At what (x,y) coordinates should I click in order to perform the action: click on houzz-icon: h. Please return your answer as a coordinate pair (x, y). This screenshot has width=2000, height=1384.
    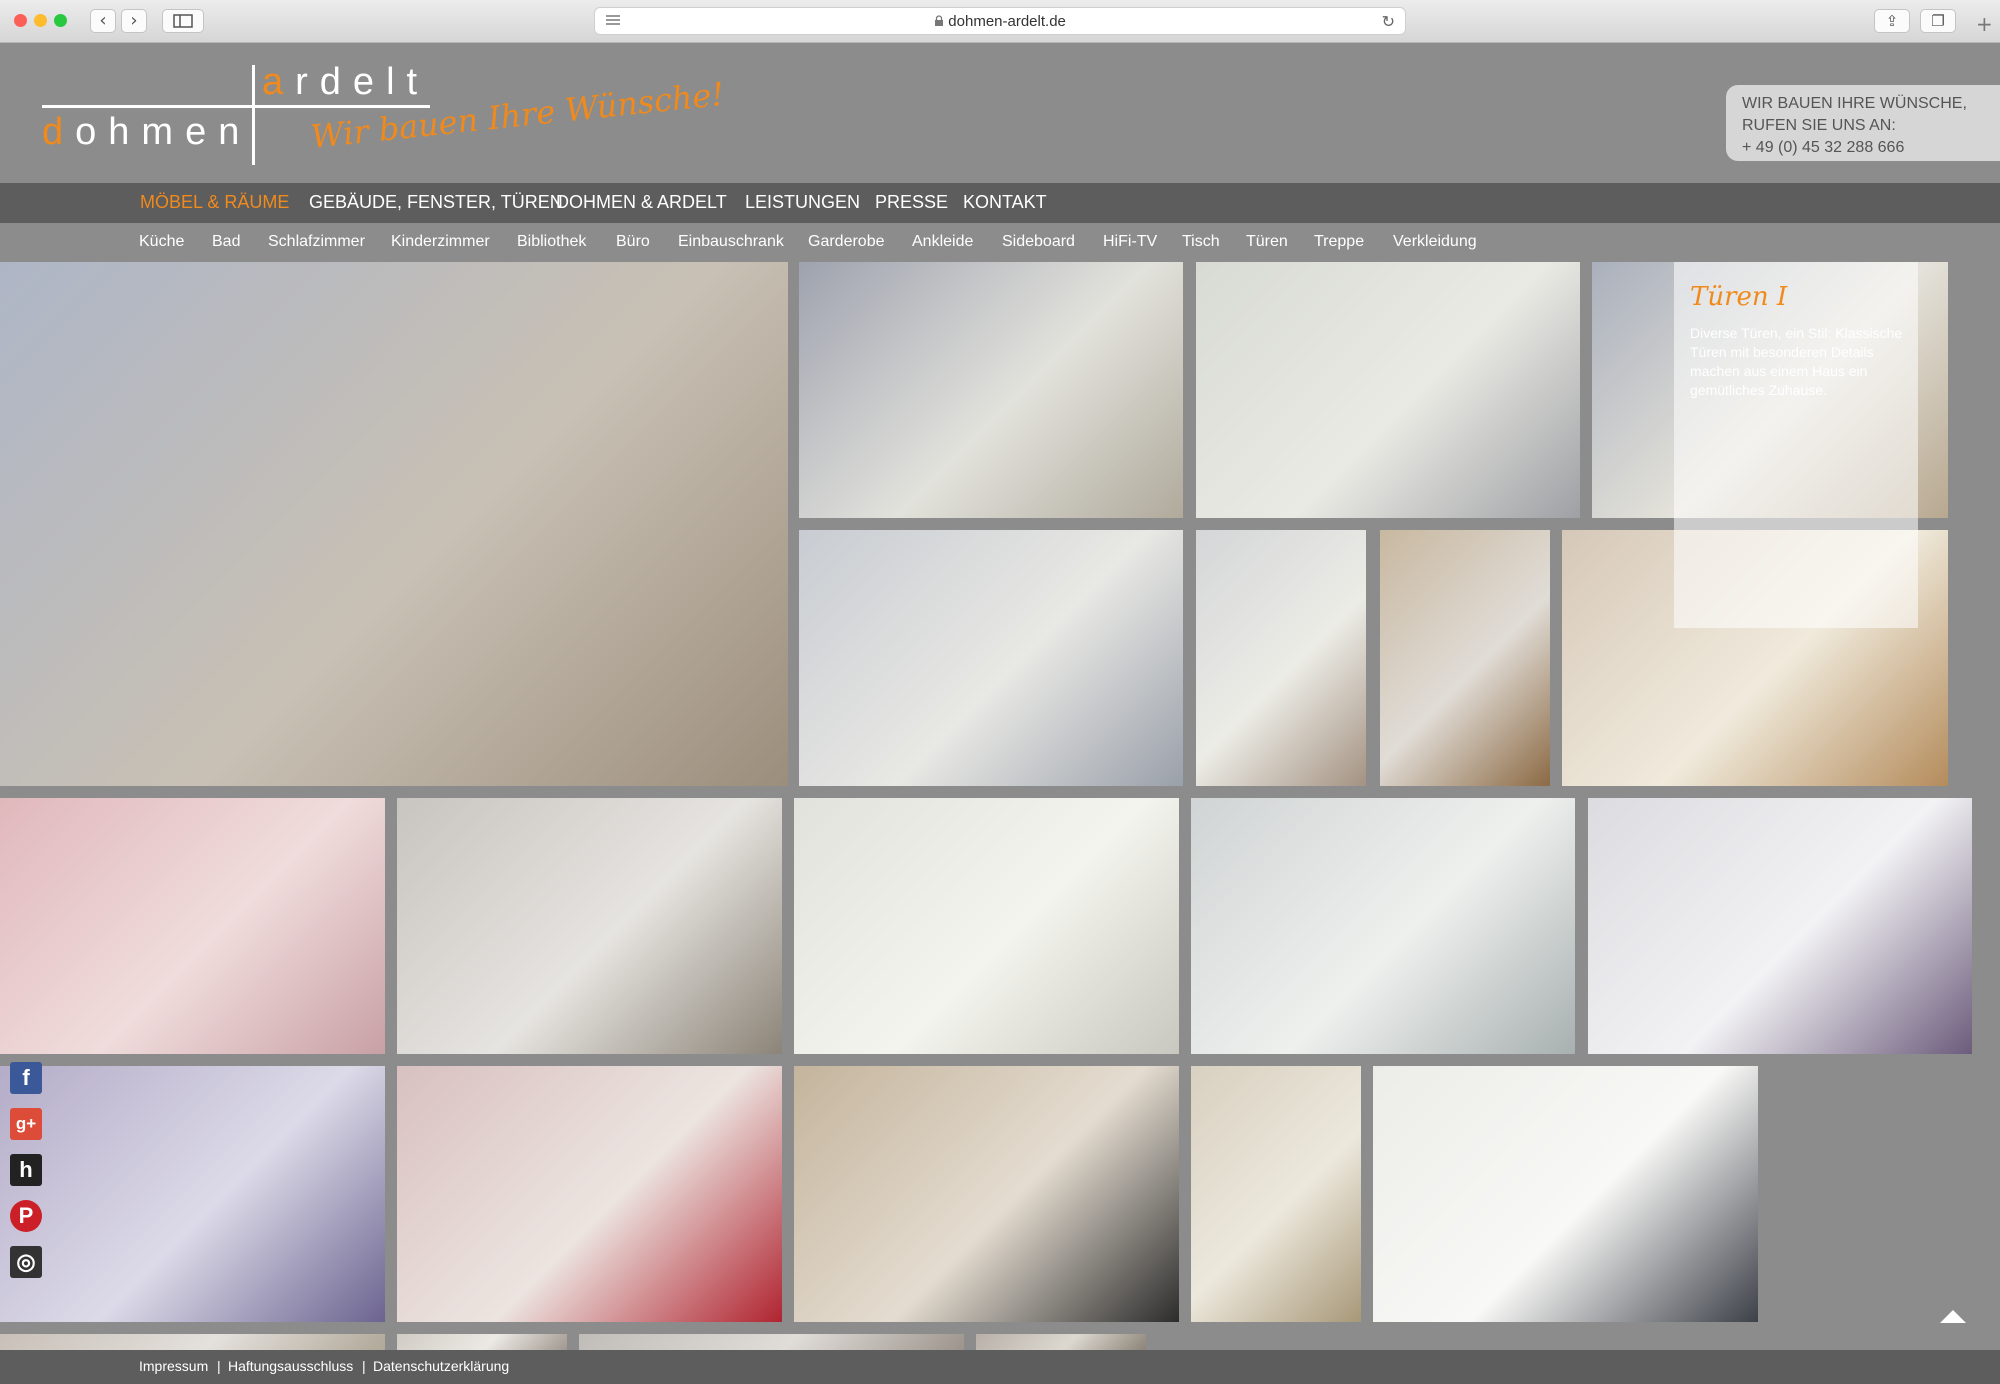
    Looking at the image, I should click on (26, 1170).